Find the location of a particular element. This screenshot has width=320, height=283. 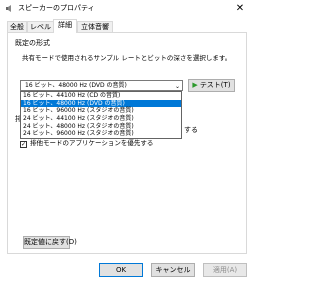

title-bar: スピーカーのプロパティ ✕ is located at coordinates (127, 9).